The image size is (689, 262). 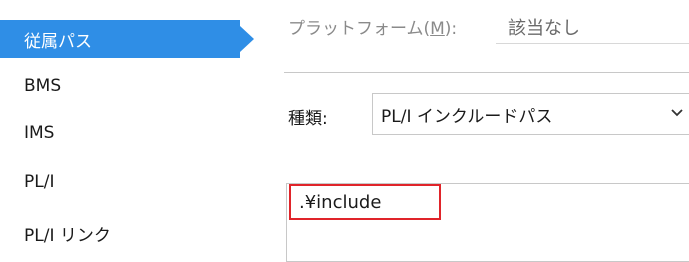 I want to click on list-item: .¥include, so click(x=365, y=202).